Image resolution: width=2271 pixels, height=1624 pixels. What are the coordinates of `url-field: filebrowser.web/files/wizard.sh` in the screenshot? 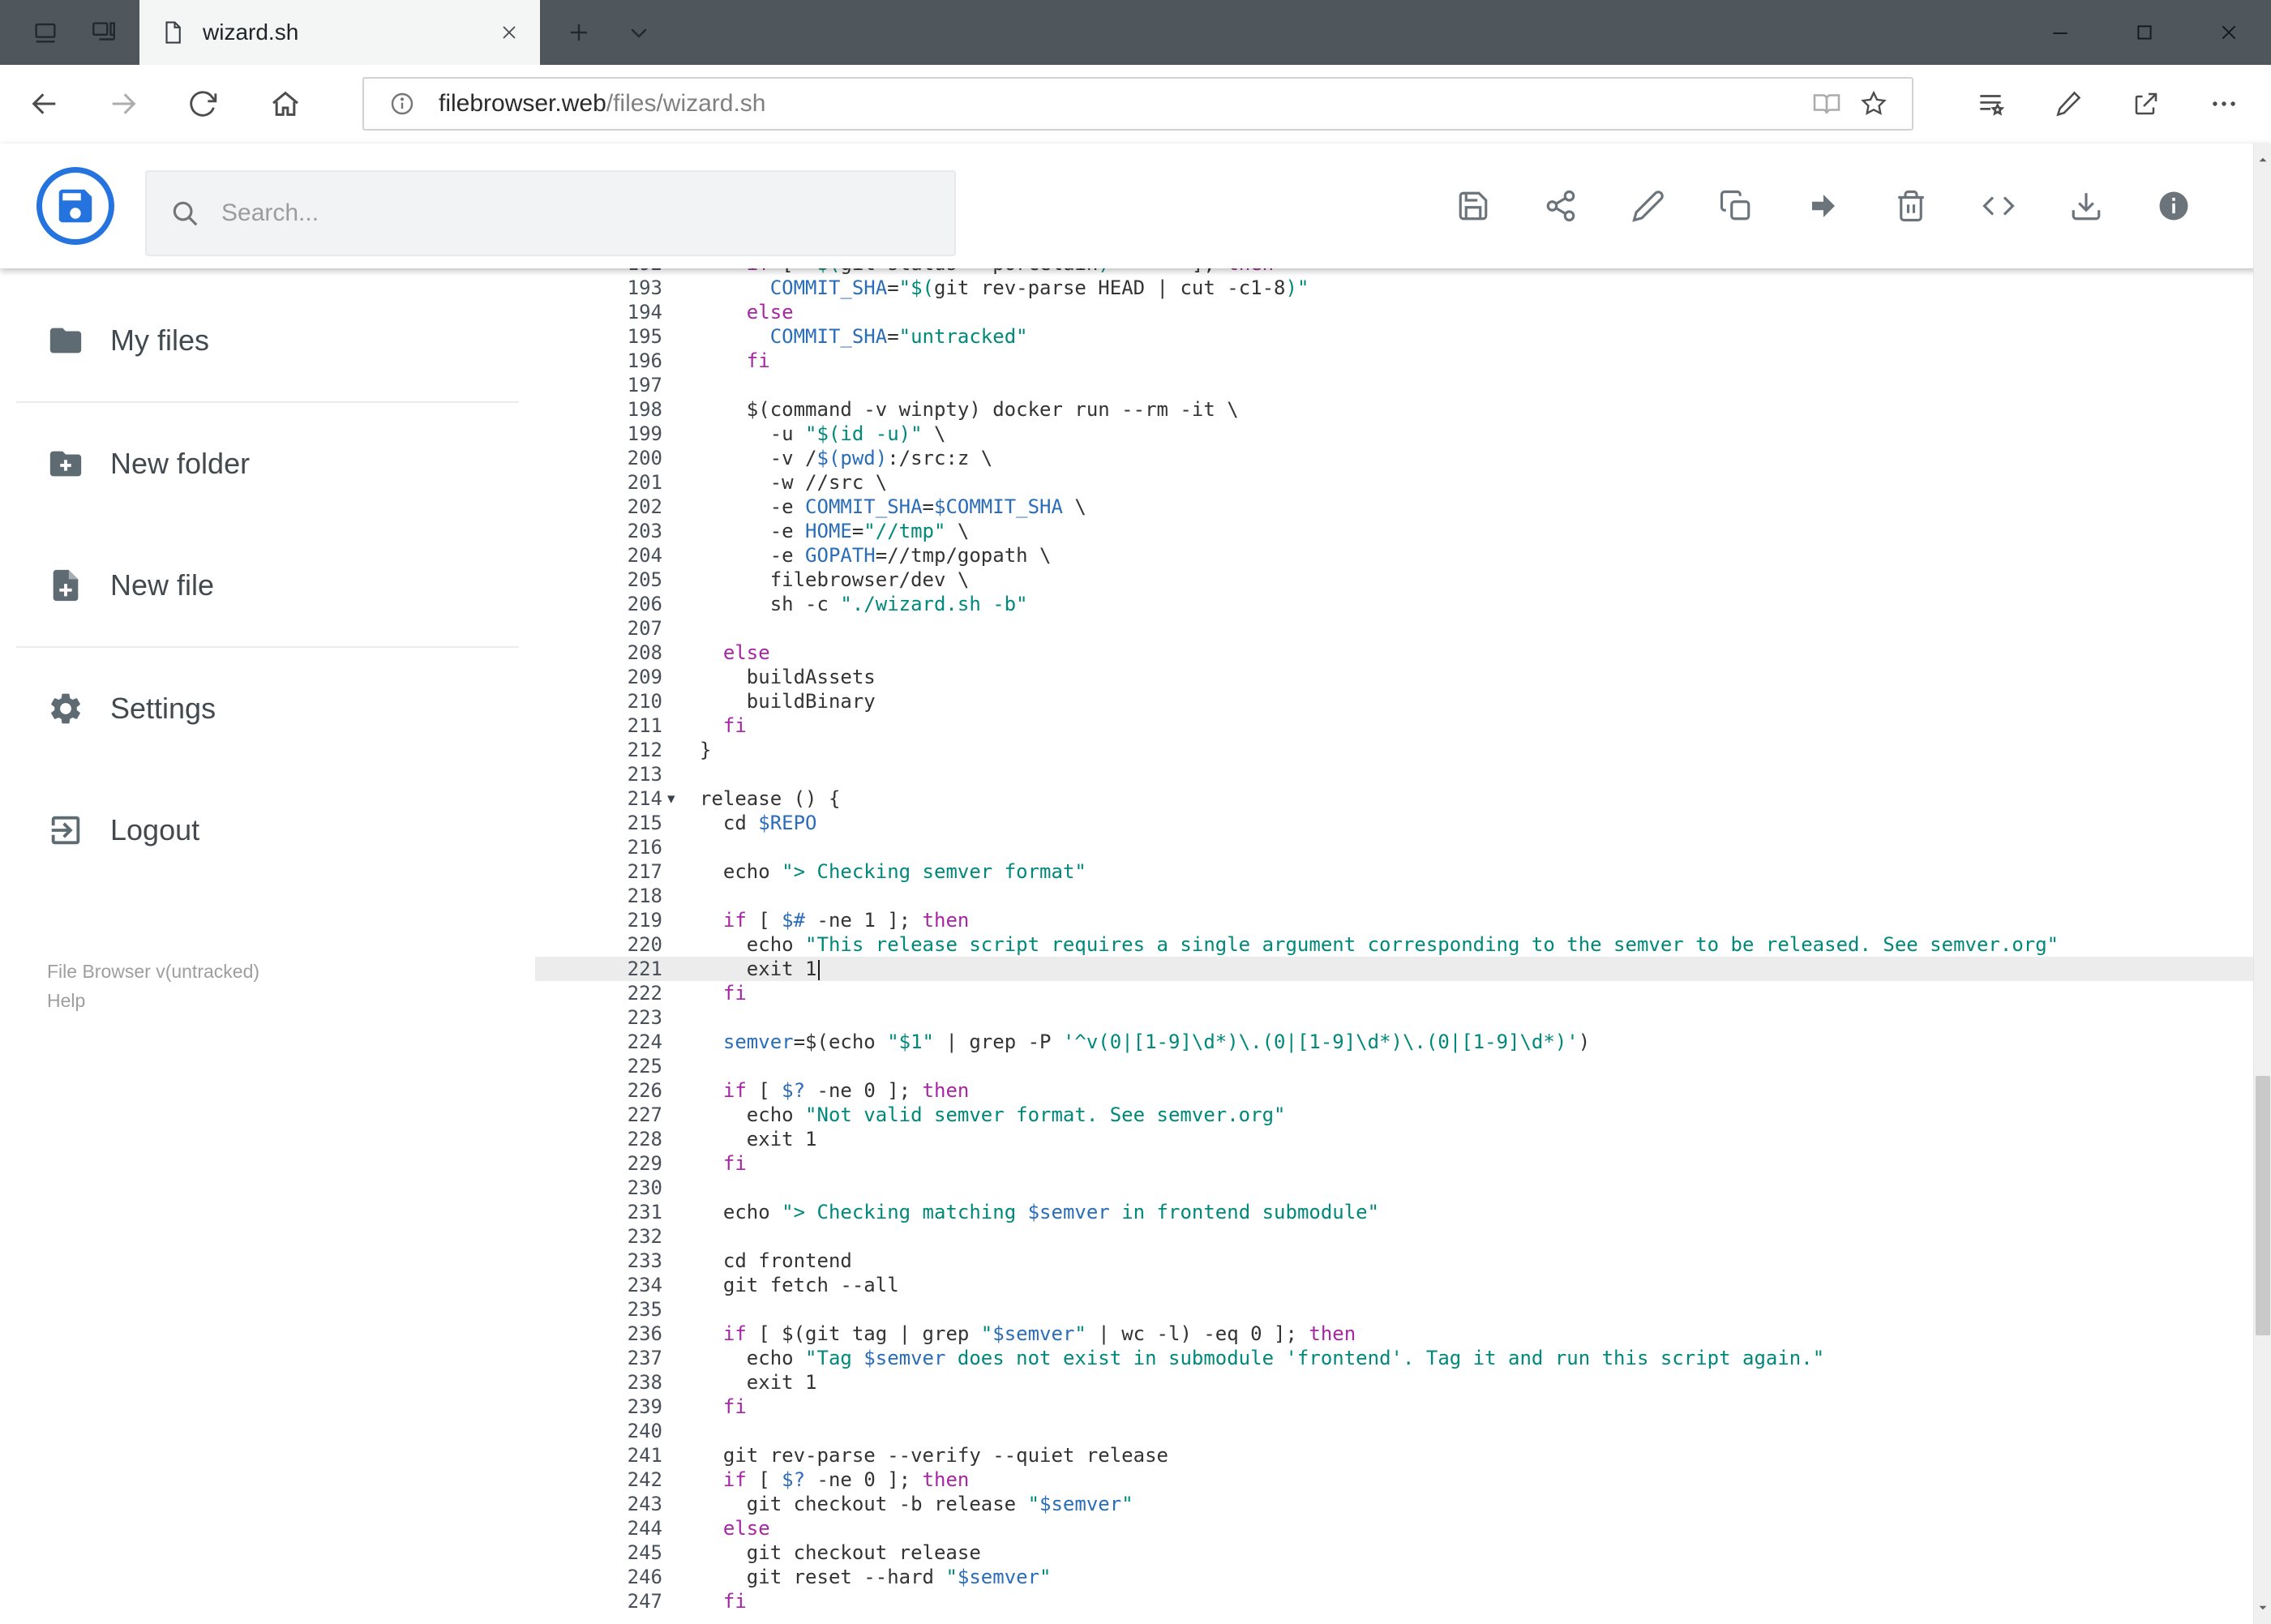 It's located at (1137, 104).